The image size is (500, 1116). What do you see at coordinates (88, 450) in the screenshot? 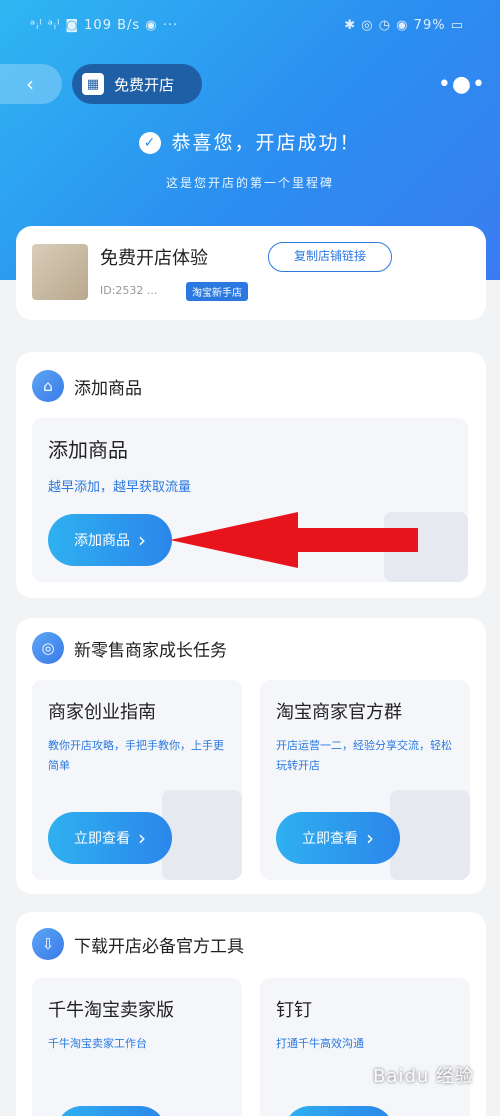
I see `add-card-title: 添加商品` at bounding box center [88, 450].